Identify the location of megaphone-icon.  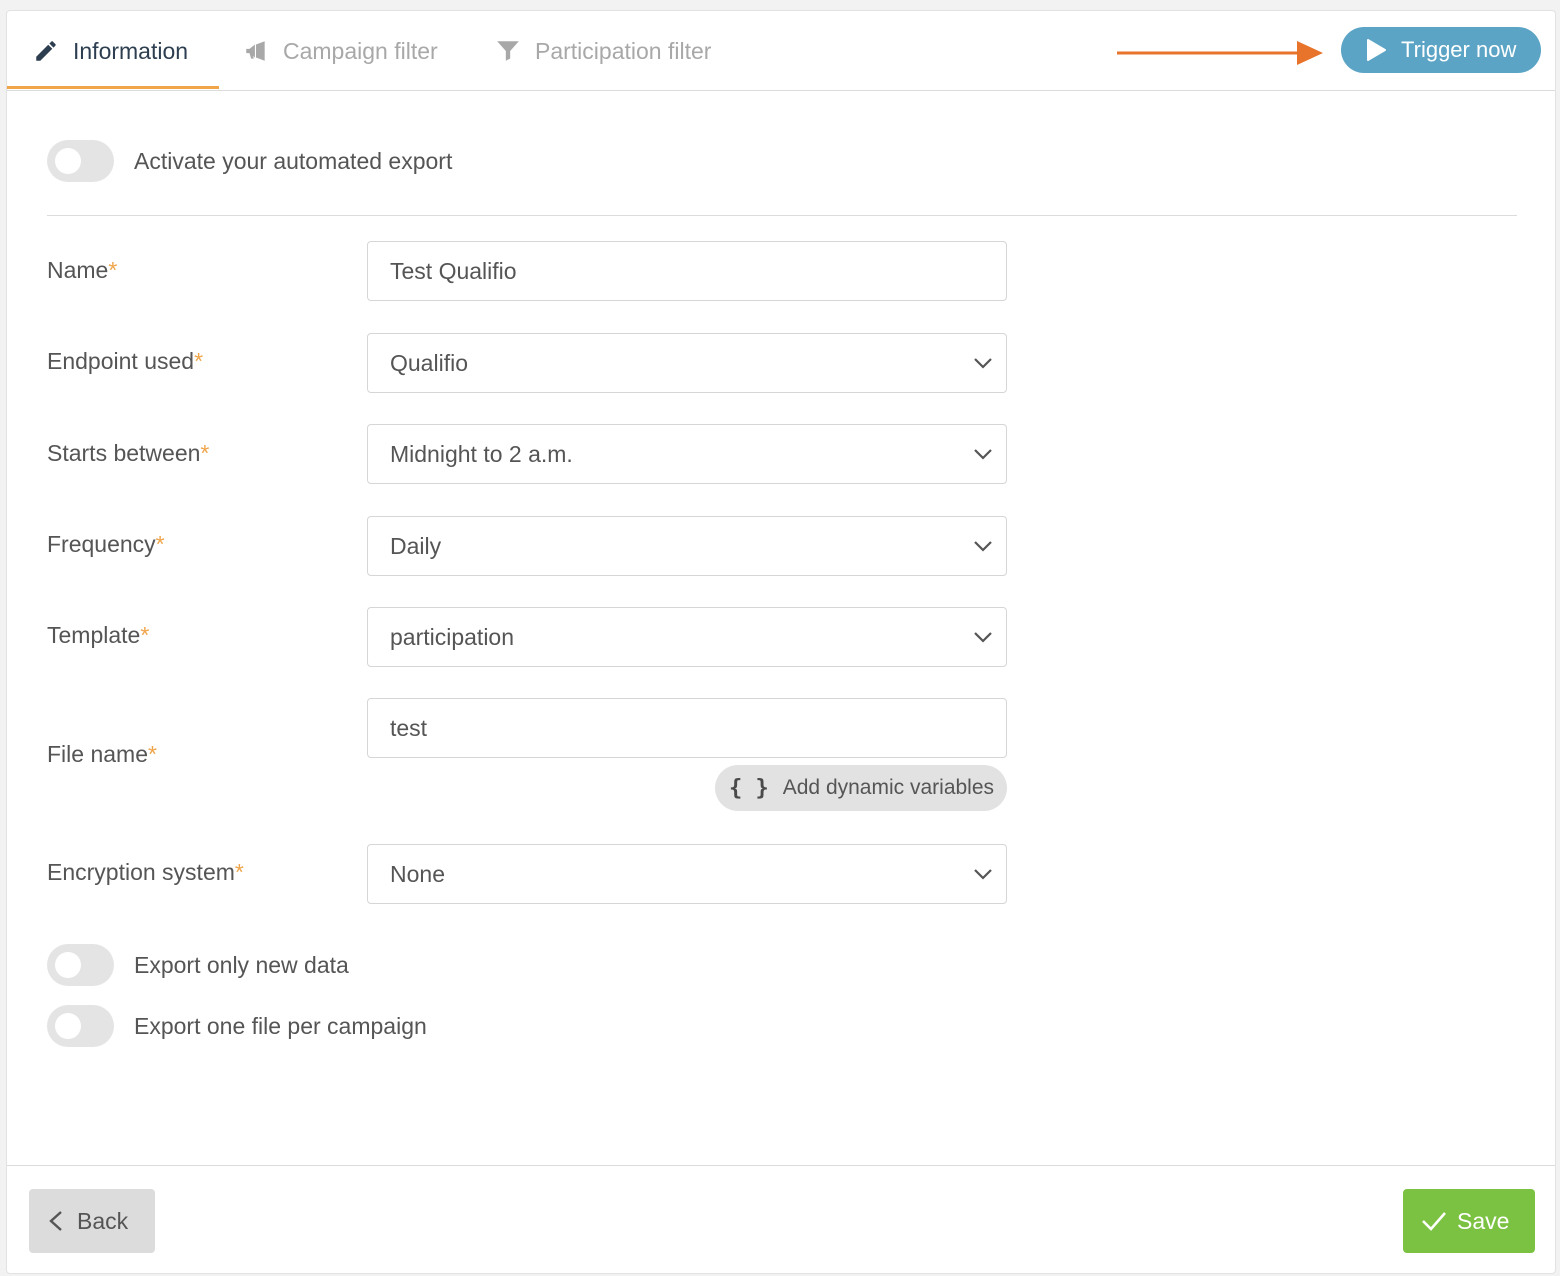
(255, 51).